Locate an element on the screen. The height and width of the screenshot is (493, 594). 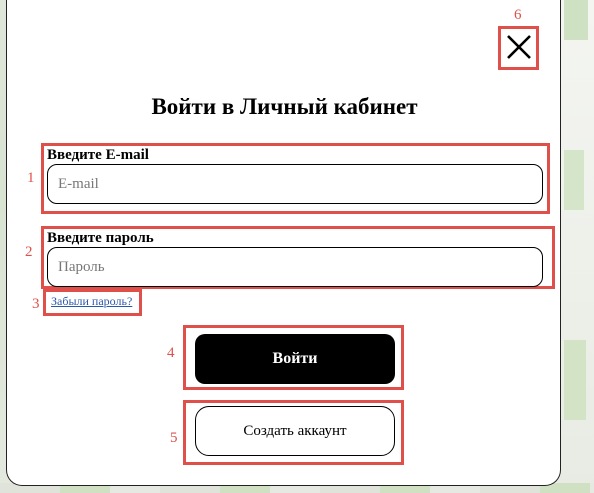
close-button is located at coordinates (518, 47).